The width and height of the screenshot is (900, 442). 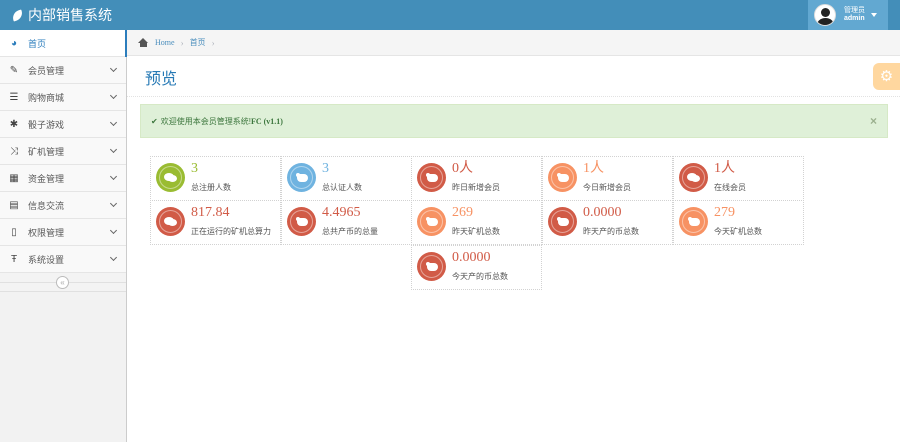 I want to click on sidebar-item: ⤨ 矿机管理, so click(x=63, y=151).